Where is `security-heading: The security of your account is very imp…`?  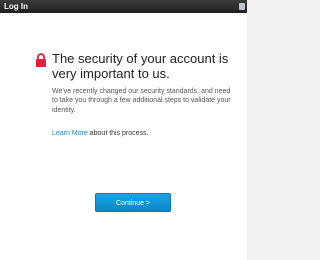
security-heading: The security of your account is very imp… is located at coordinates (140, 66).